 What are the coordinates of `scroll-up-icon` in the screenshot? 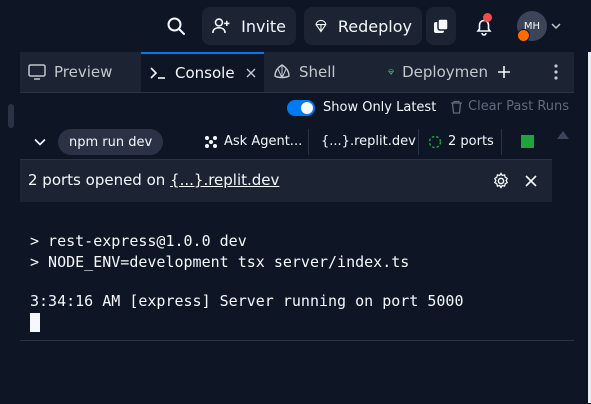 It's located at (563, 135).